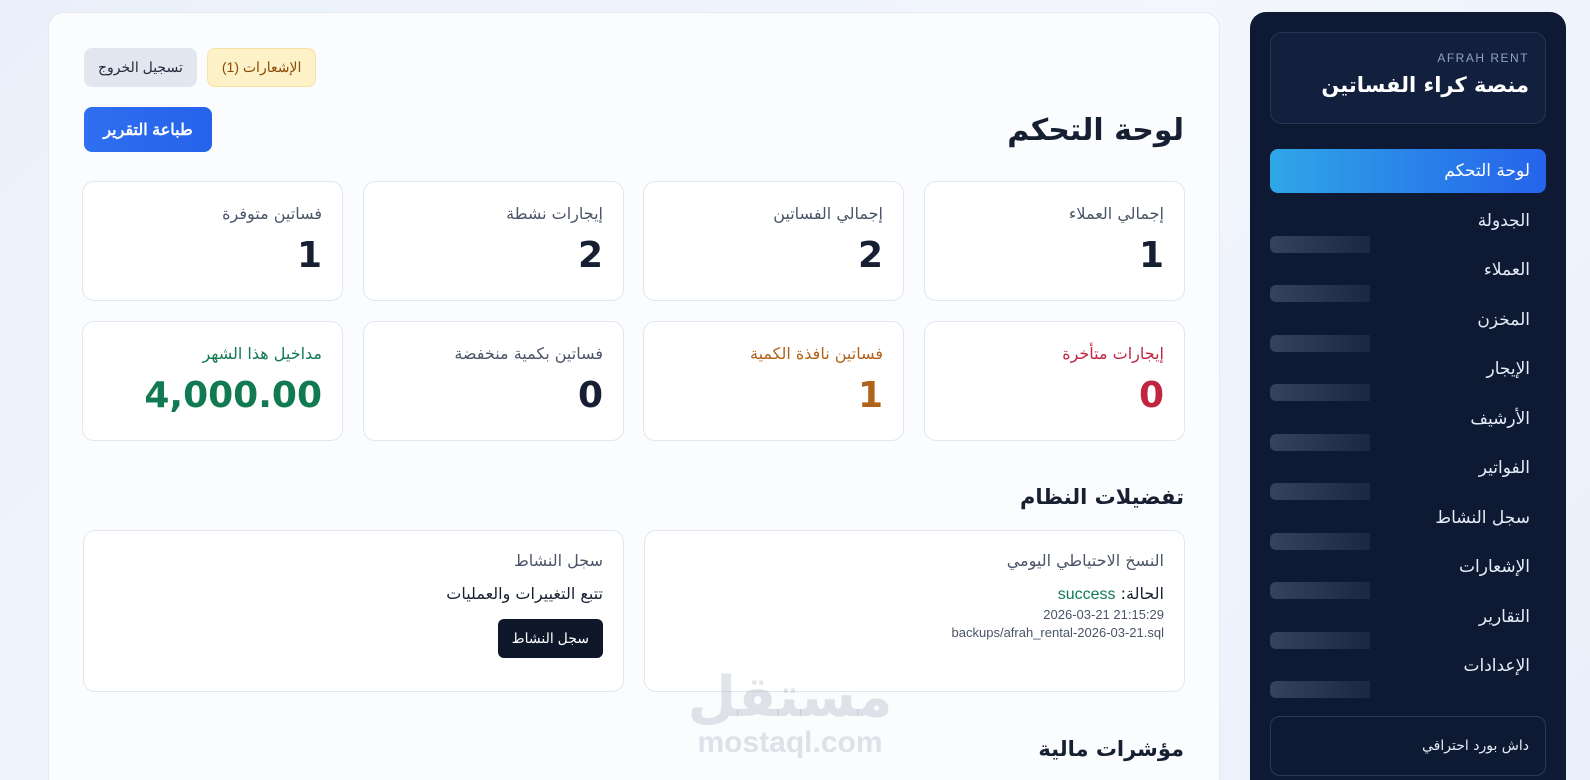  I want to click on sidebar-item-label: الإعدادات, so click(1496, 666).